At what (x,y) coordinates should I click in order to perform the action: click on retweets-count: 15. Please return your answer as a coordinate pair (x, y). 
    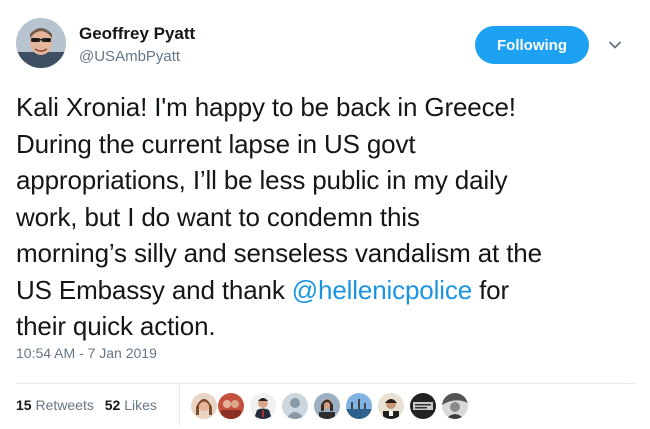
    Looking at the image, I should click on (24, 405).